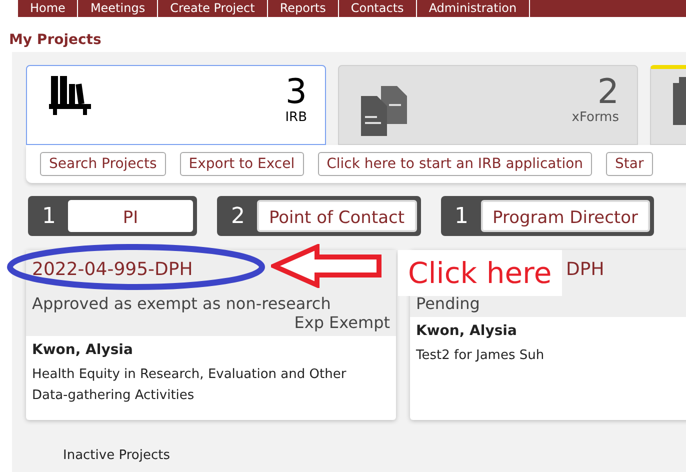  What do you see at coordinates (55, 40) in the screenshot?
I see `page-title: My Projects` at bounding box center [55, 40].